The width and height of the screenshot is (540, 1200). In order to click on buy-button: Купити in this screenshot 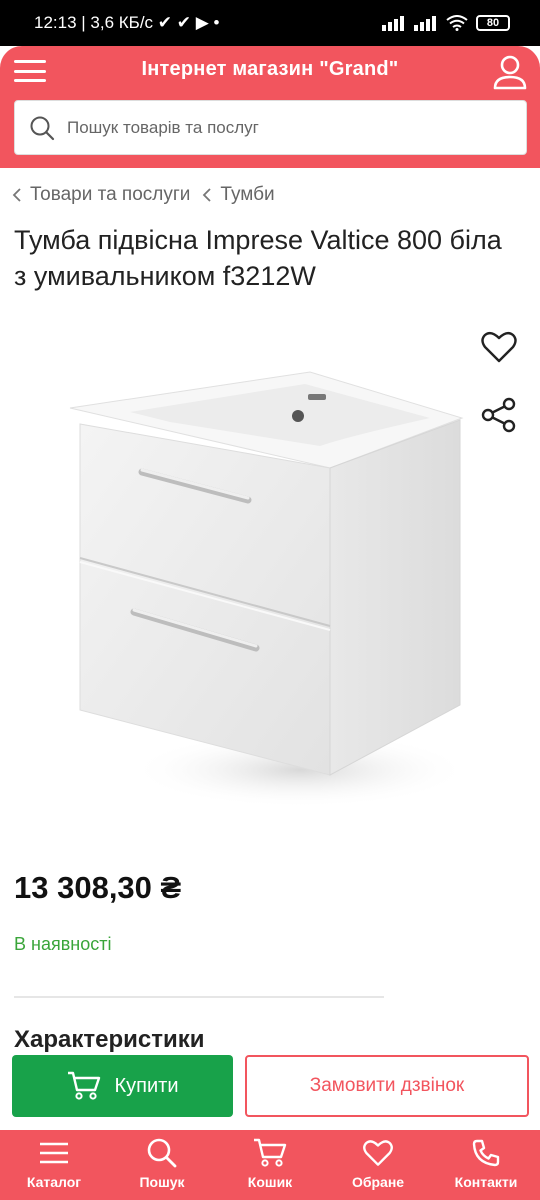, I will do `click(122, 1086)`.